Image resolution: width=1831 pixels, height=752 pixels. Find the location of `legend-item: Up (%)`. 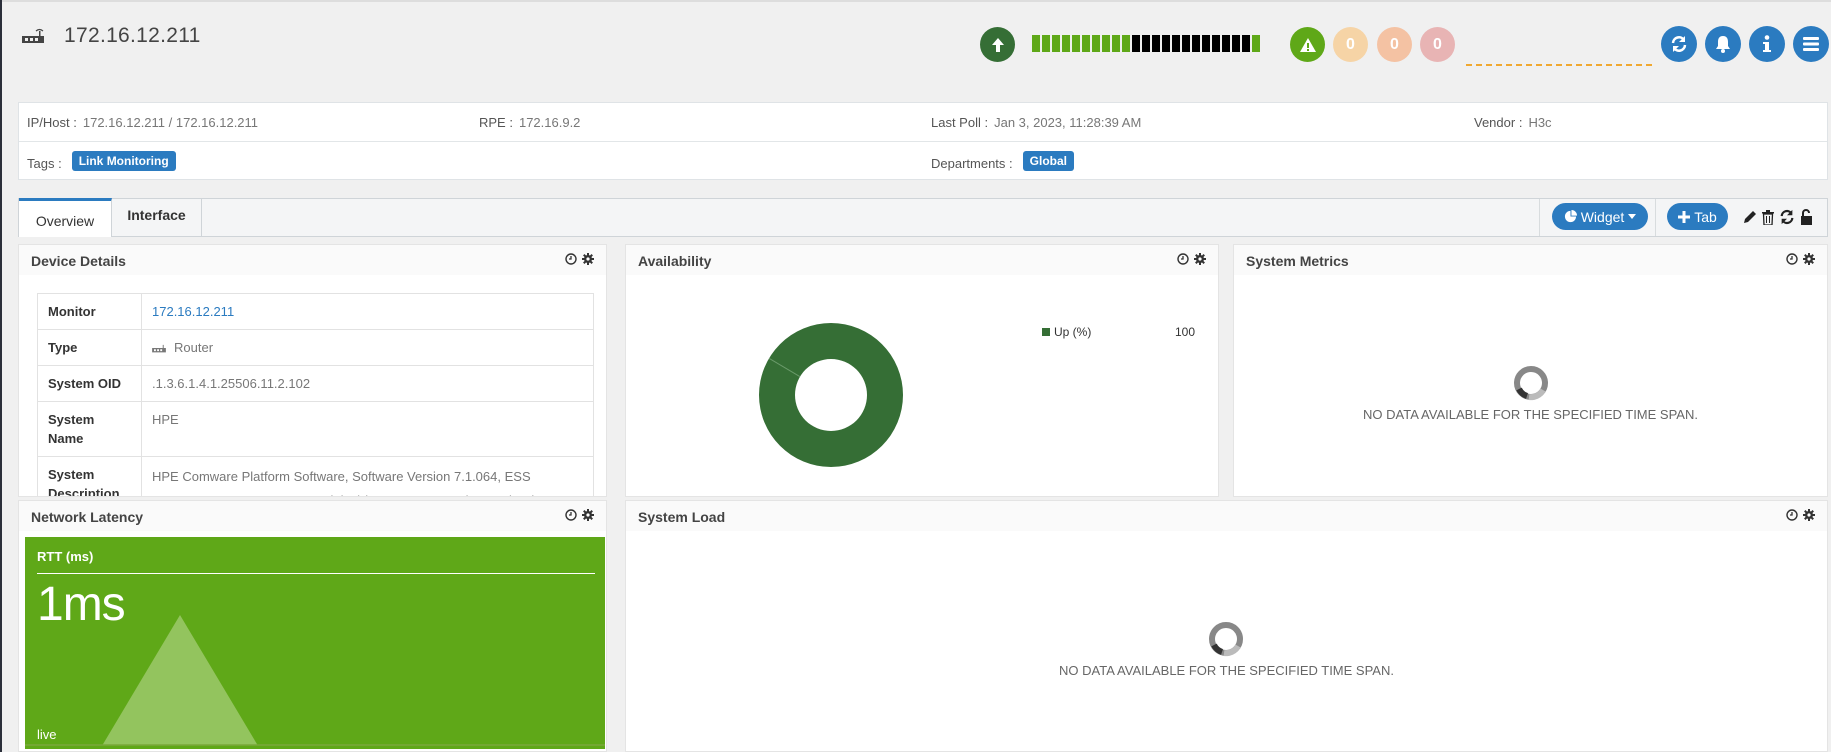

legend-item: Up (%) is located at coordinates (1066, 332).